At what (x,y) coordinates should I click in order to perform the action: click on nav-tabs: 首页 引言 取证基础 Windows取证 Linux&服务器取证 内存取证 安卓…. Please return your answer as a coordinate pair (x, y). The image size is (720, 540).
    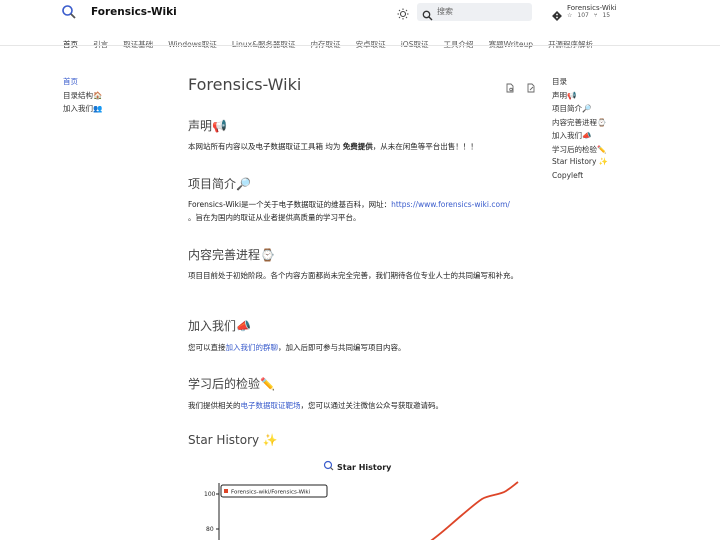
    Looking at the image, I should click on (333, 41).